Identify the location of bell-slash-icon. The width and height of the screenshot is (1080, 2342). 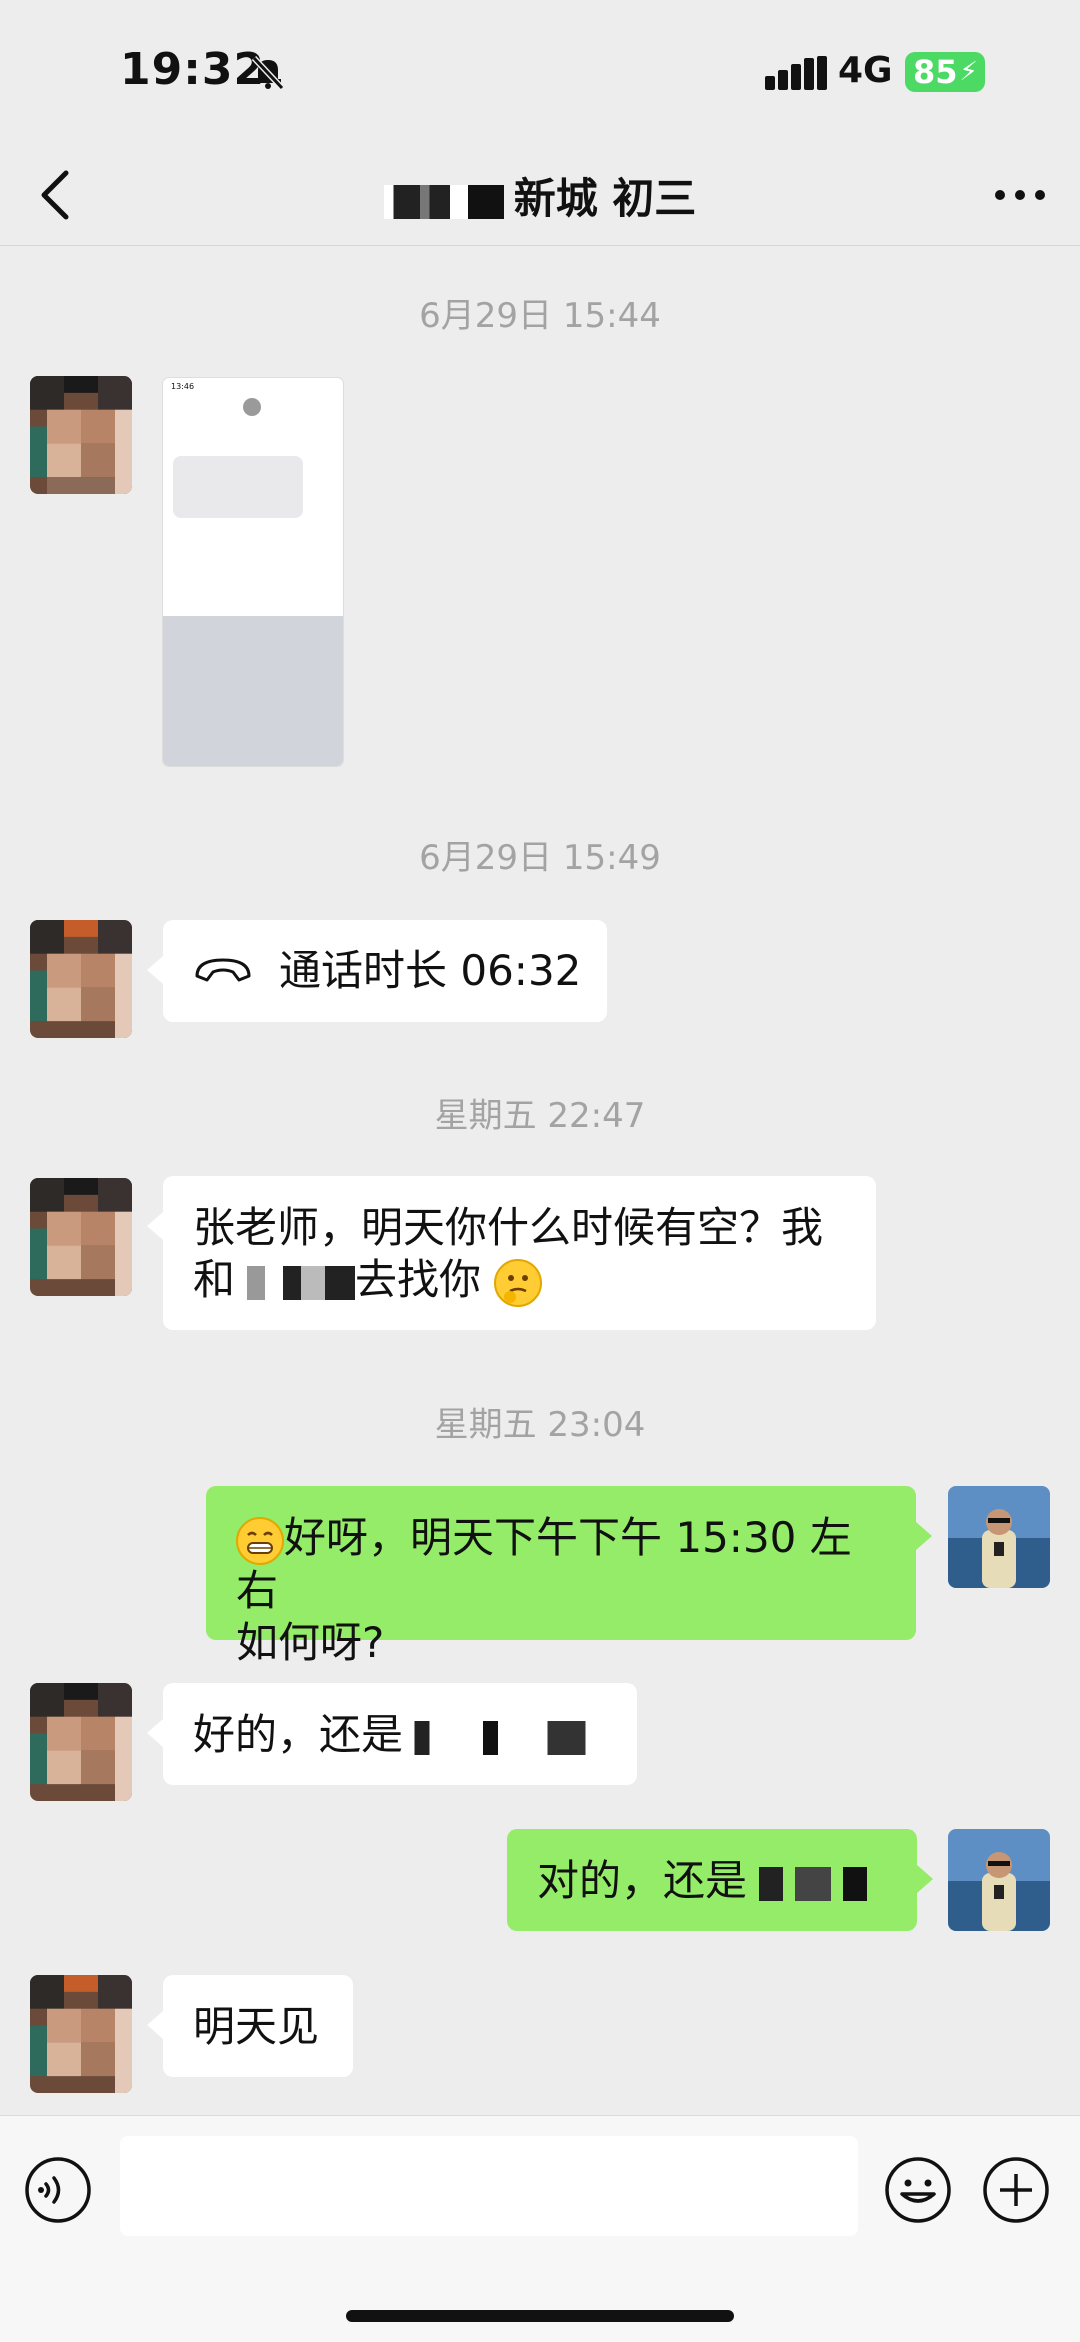
(268, 73).